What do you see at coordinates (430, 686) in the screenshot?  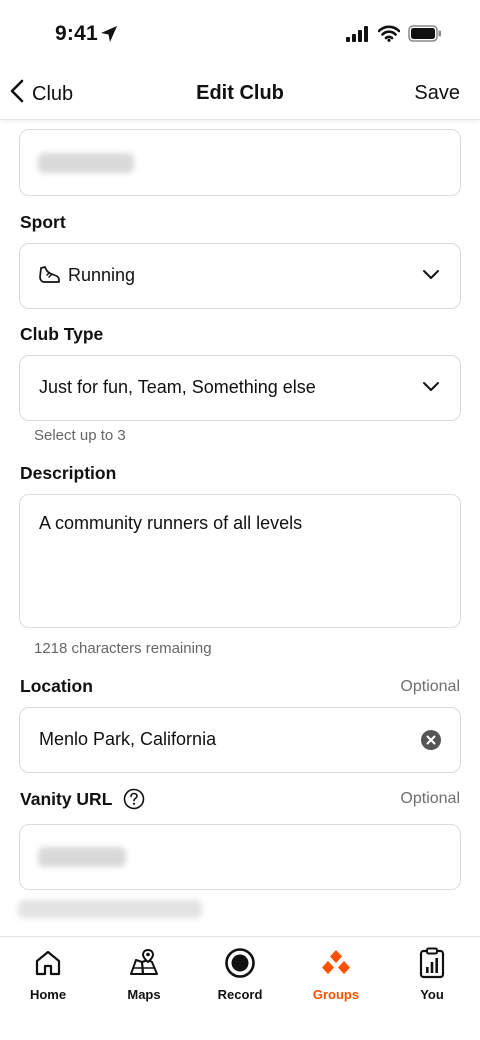 I see `location-optional: Optional` at bounding box center [430, 686].